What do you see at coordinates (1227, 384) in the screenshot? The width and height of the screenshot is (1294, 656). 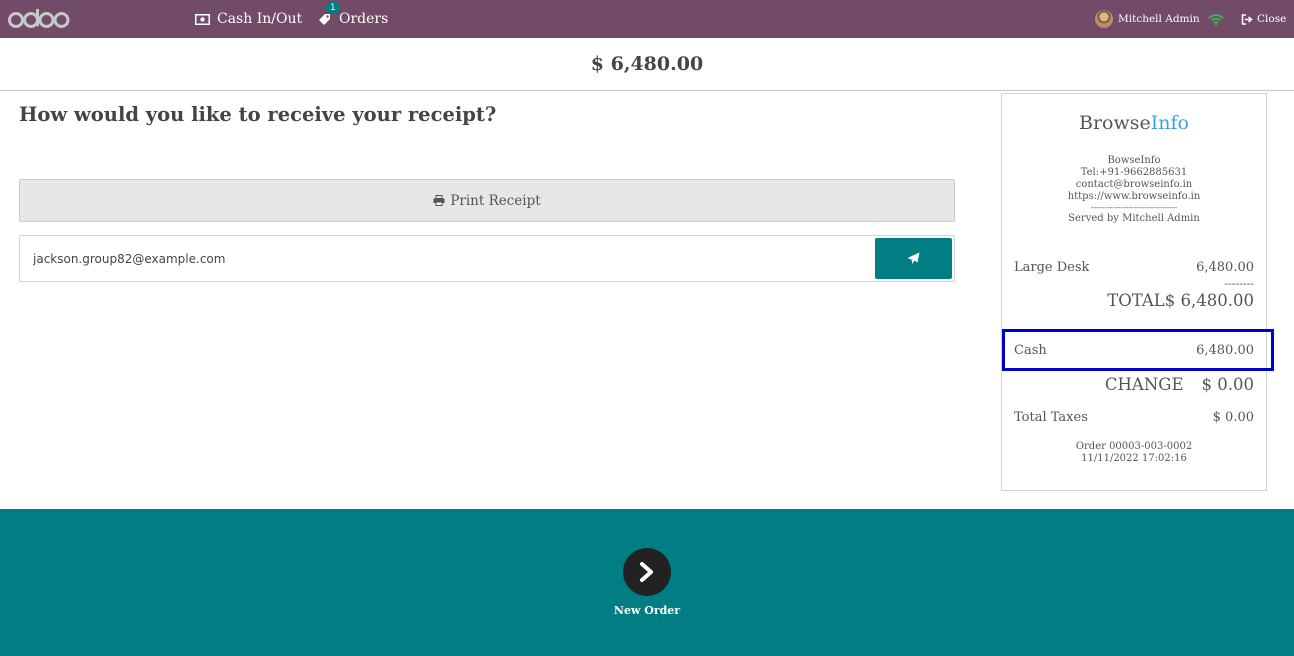 I see `change-value: $ 0.00` at bounding box center [1227, 384].